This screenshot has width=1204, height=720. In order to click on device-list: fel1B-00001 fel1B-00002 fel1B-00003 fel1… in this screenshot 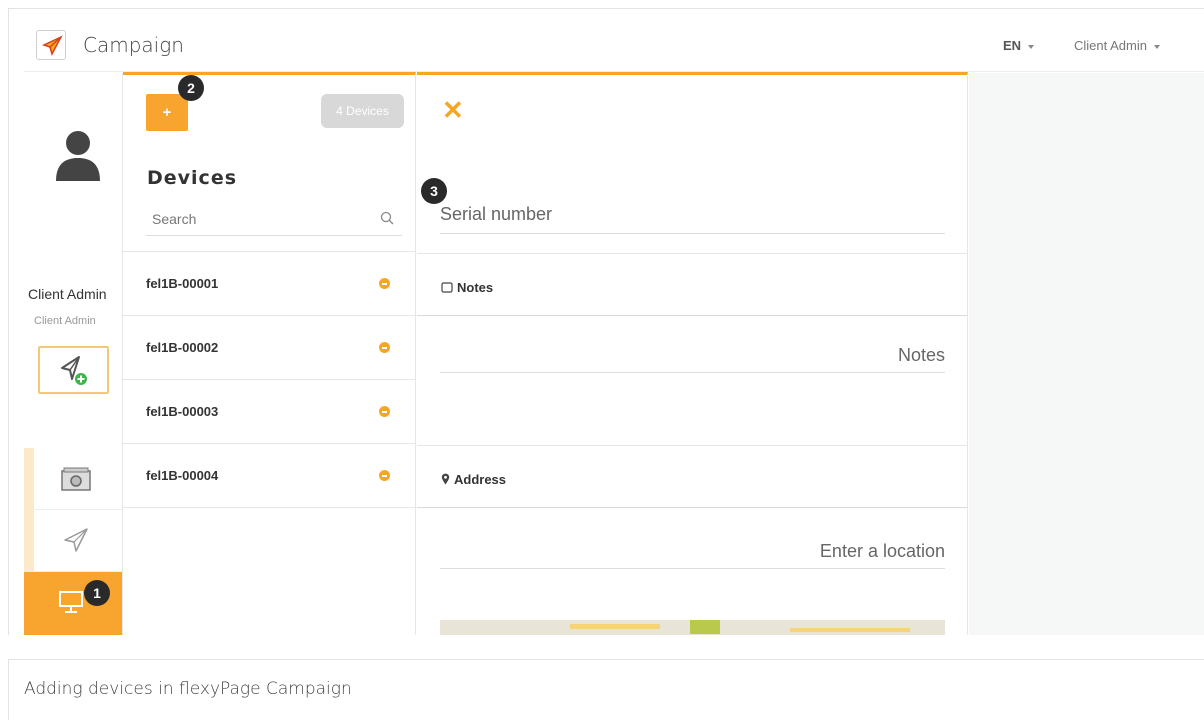, I will do `click(269, 379)`.